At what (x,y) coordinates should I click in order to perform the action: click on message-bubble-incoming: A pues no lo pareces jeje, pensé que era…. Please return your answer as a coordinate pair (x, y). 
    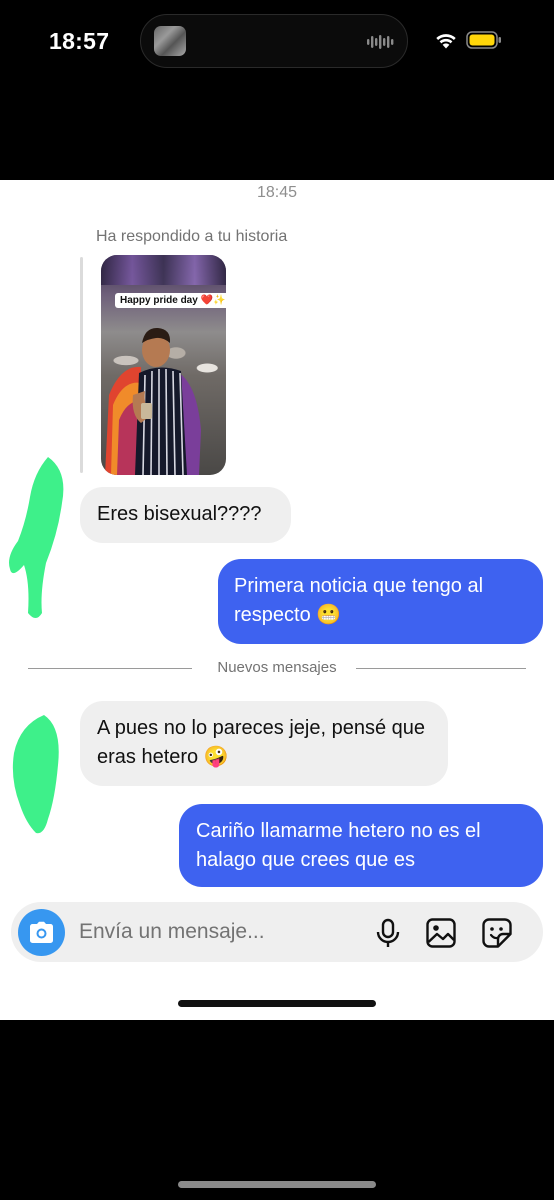
    Looking at the image, I should click on (264, 743).